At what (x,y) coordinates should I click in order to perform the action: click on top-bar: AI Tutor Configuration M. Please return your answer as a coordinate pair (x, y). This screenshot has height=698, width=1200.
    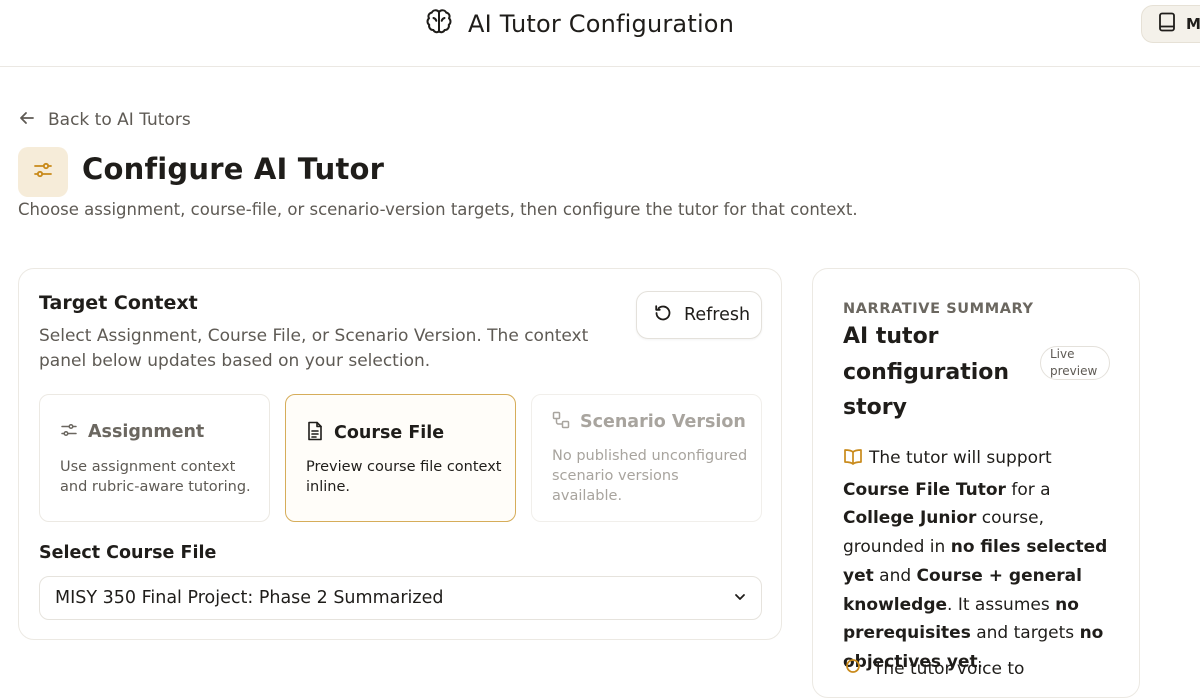
    Looking at the image, I should click on (600, 33).